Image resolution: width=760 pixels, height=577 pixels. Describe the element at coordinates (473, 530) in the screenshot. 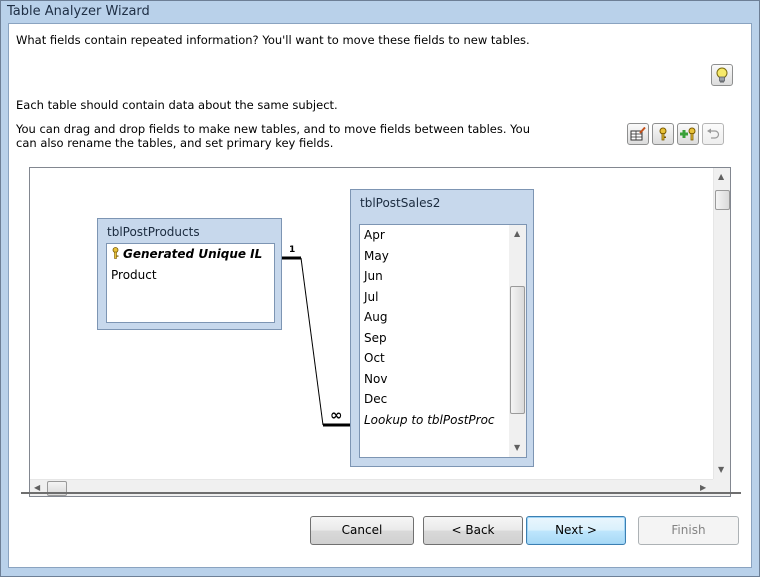

I see `back-button: < Back` at that location.